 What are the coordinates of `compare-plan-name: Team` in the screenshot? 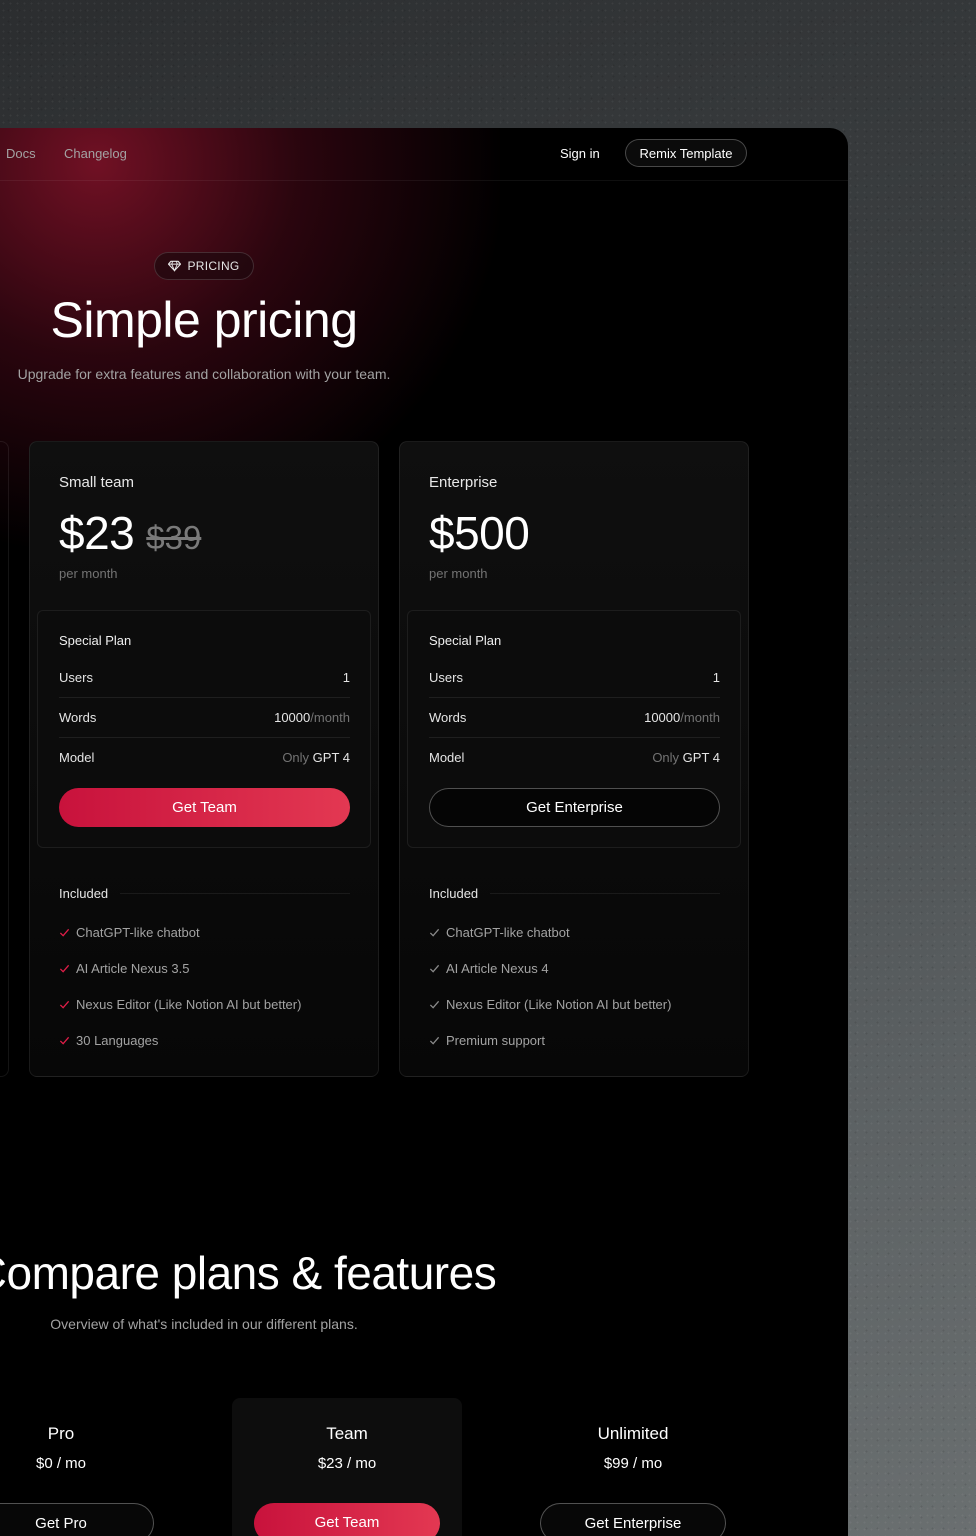 It's located at (347, 1433).